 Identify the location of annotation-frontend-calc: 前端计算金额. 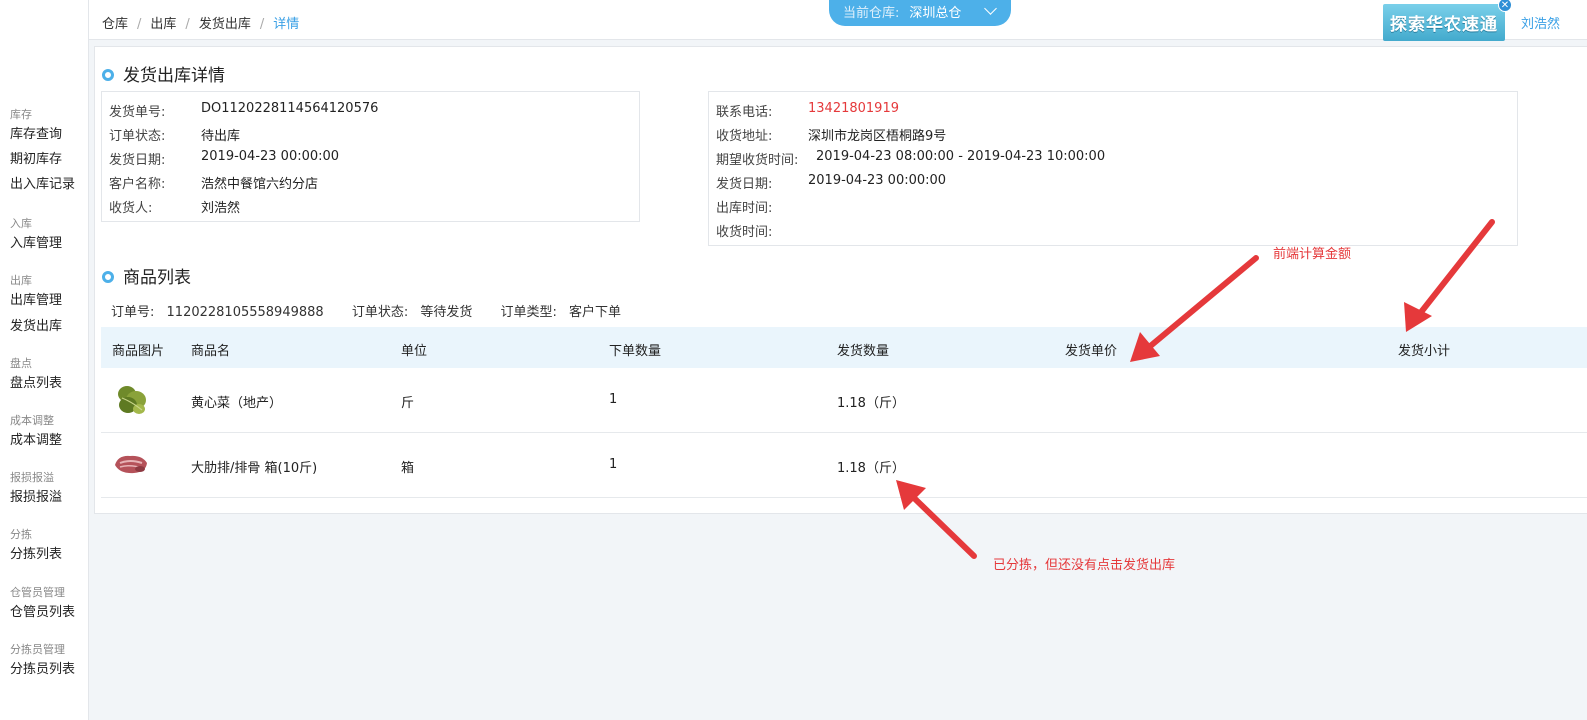
(1312, 254).